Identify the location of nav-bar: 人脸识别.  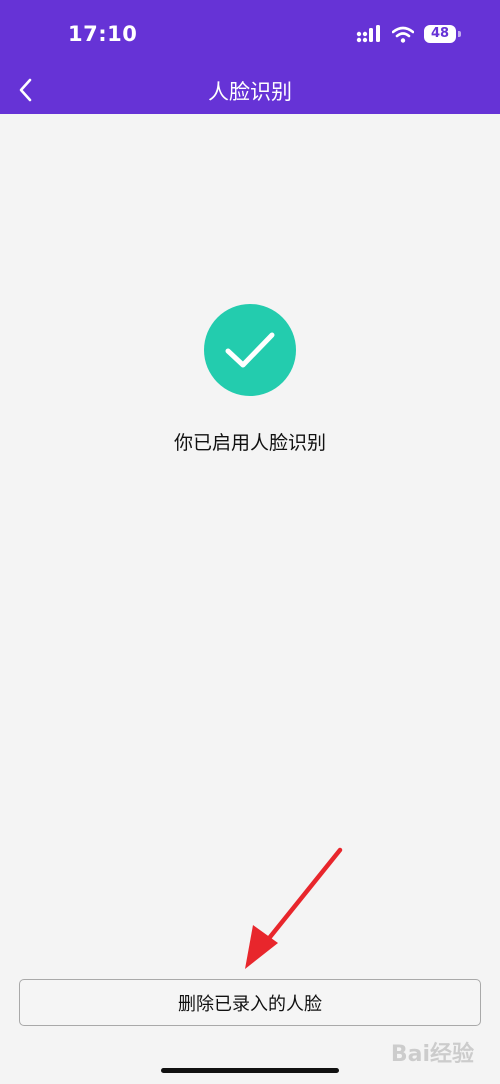
(250, 90).